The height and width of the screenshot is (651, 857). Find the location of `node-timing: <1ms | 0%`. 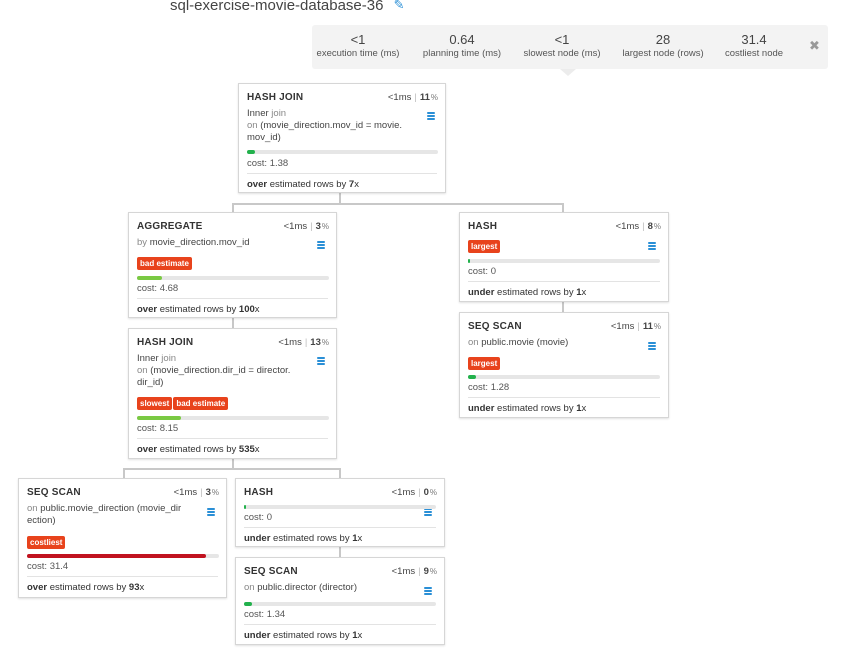

node-timing: <1ms | 0% is located at coordinates (414, 492).